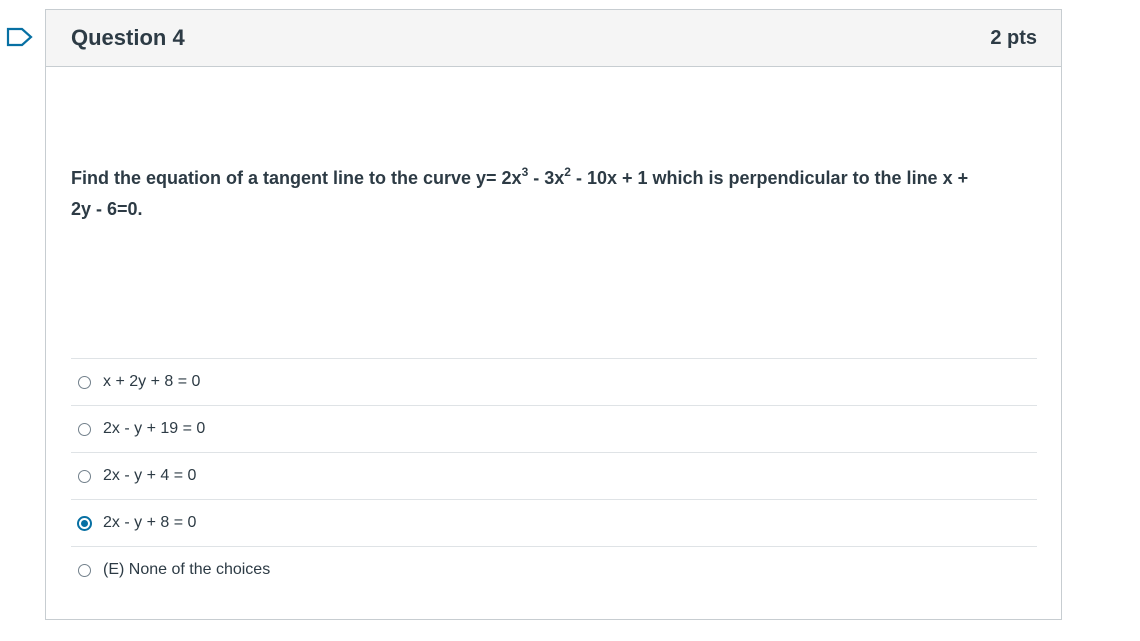  I want to click on question-text-part: - 3x, so click(546, 178).